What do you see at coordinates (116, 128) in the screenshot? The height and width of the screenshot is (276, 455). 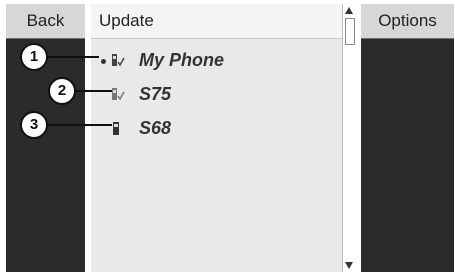 I see `phone-icon` at bounding box center [116, 128].